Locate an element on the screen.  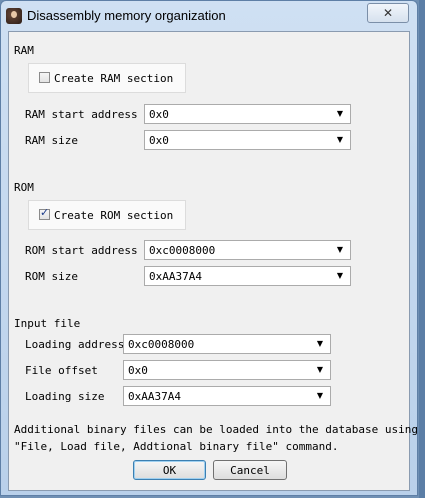
rom-size-value: 0xAA37A4 is located at coordinates (175, 276).